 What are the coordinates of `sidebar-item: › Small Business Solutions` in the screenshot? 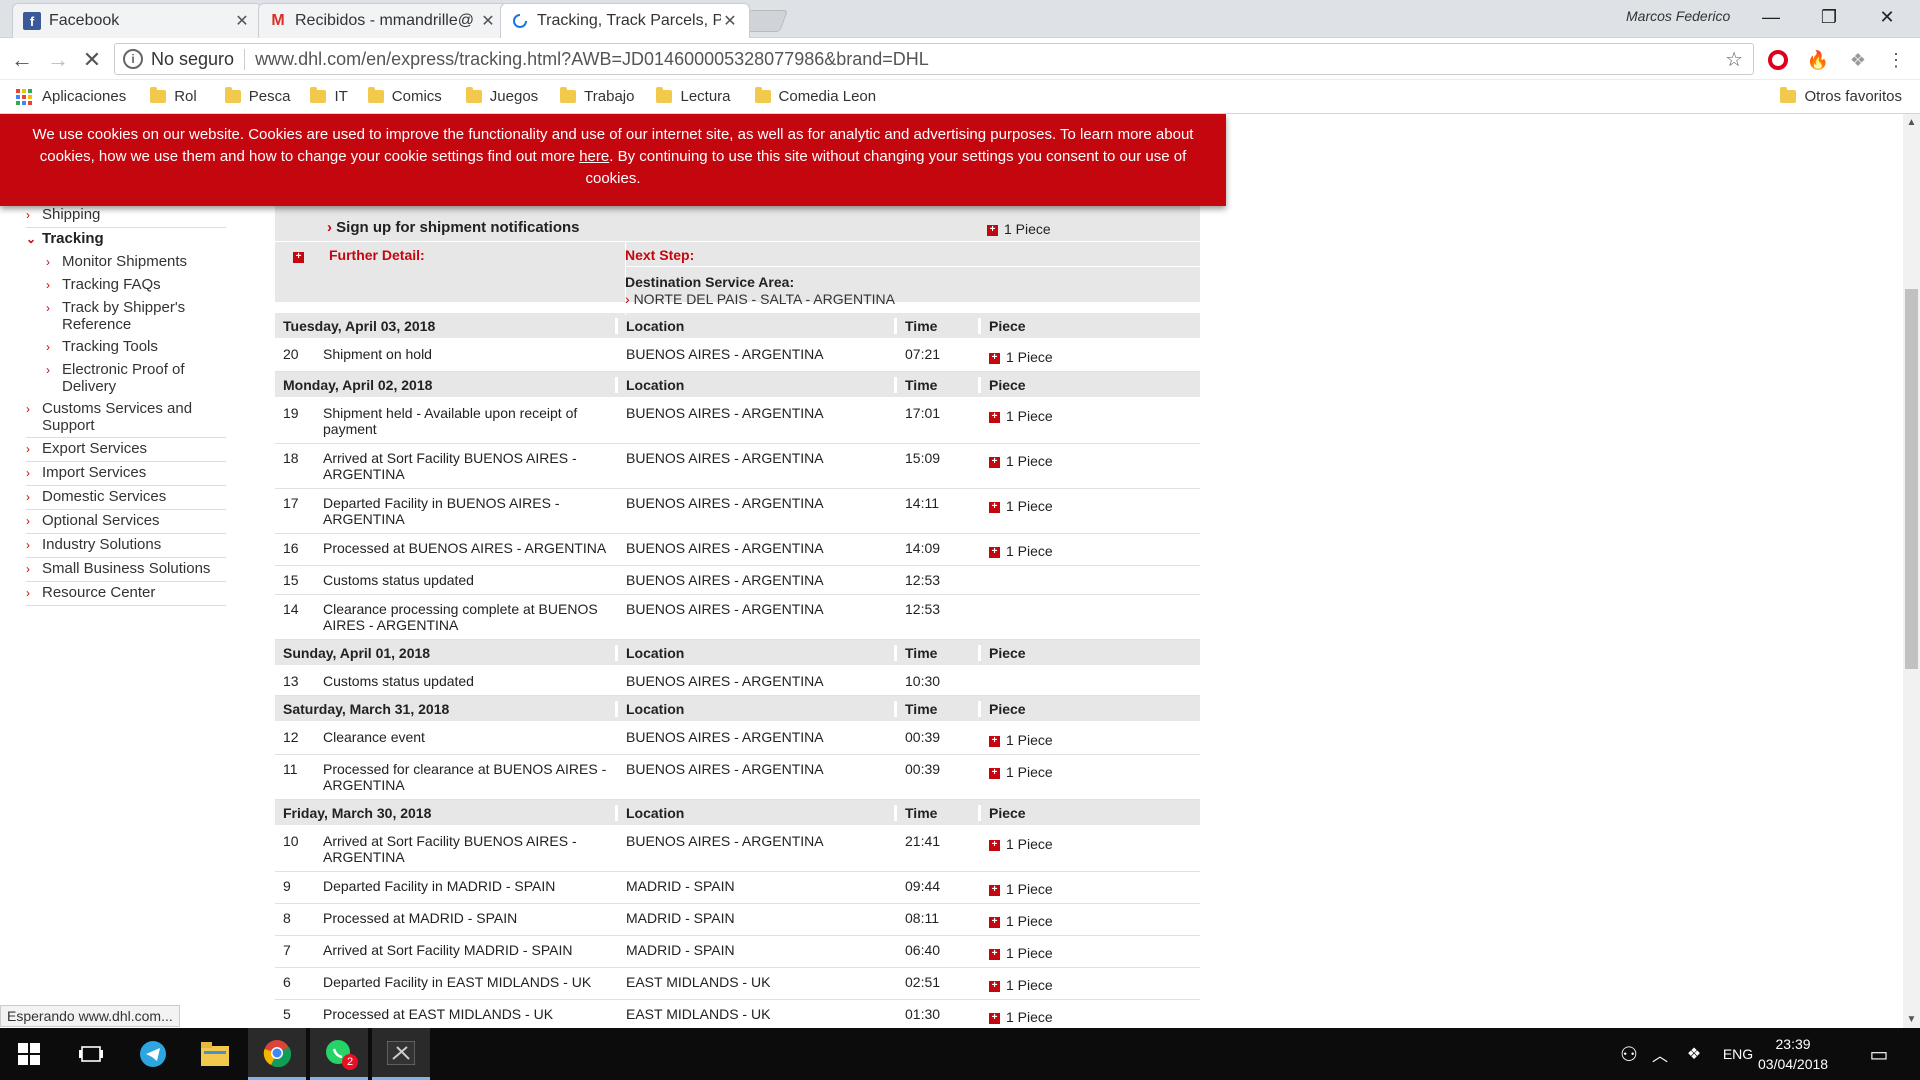 It's located at (126, 570).